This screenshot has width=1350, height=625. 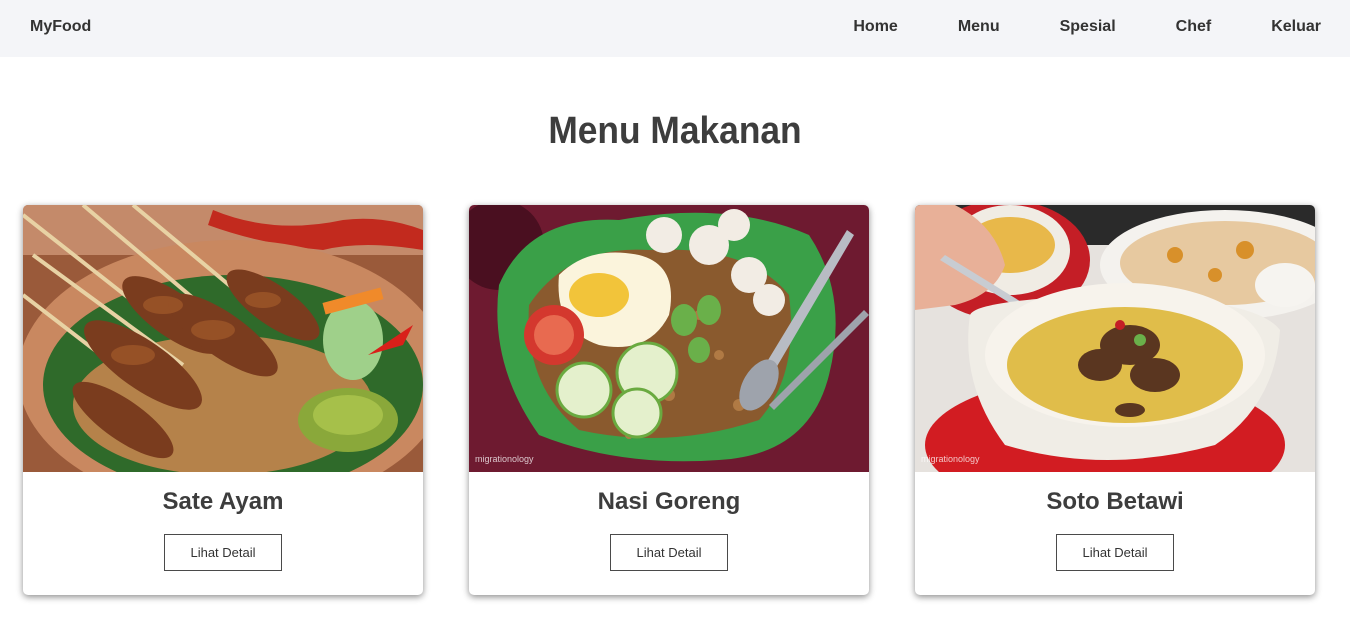 What do you see at coordinates (1296, 27) in the screenshot?
I see `nav-link-keluar: Keluar` at bounding box center [1296, 27].